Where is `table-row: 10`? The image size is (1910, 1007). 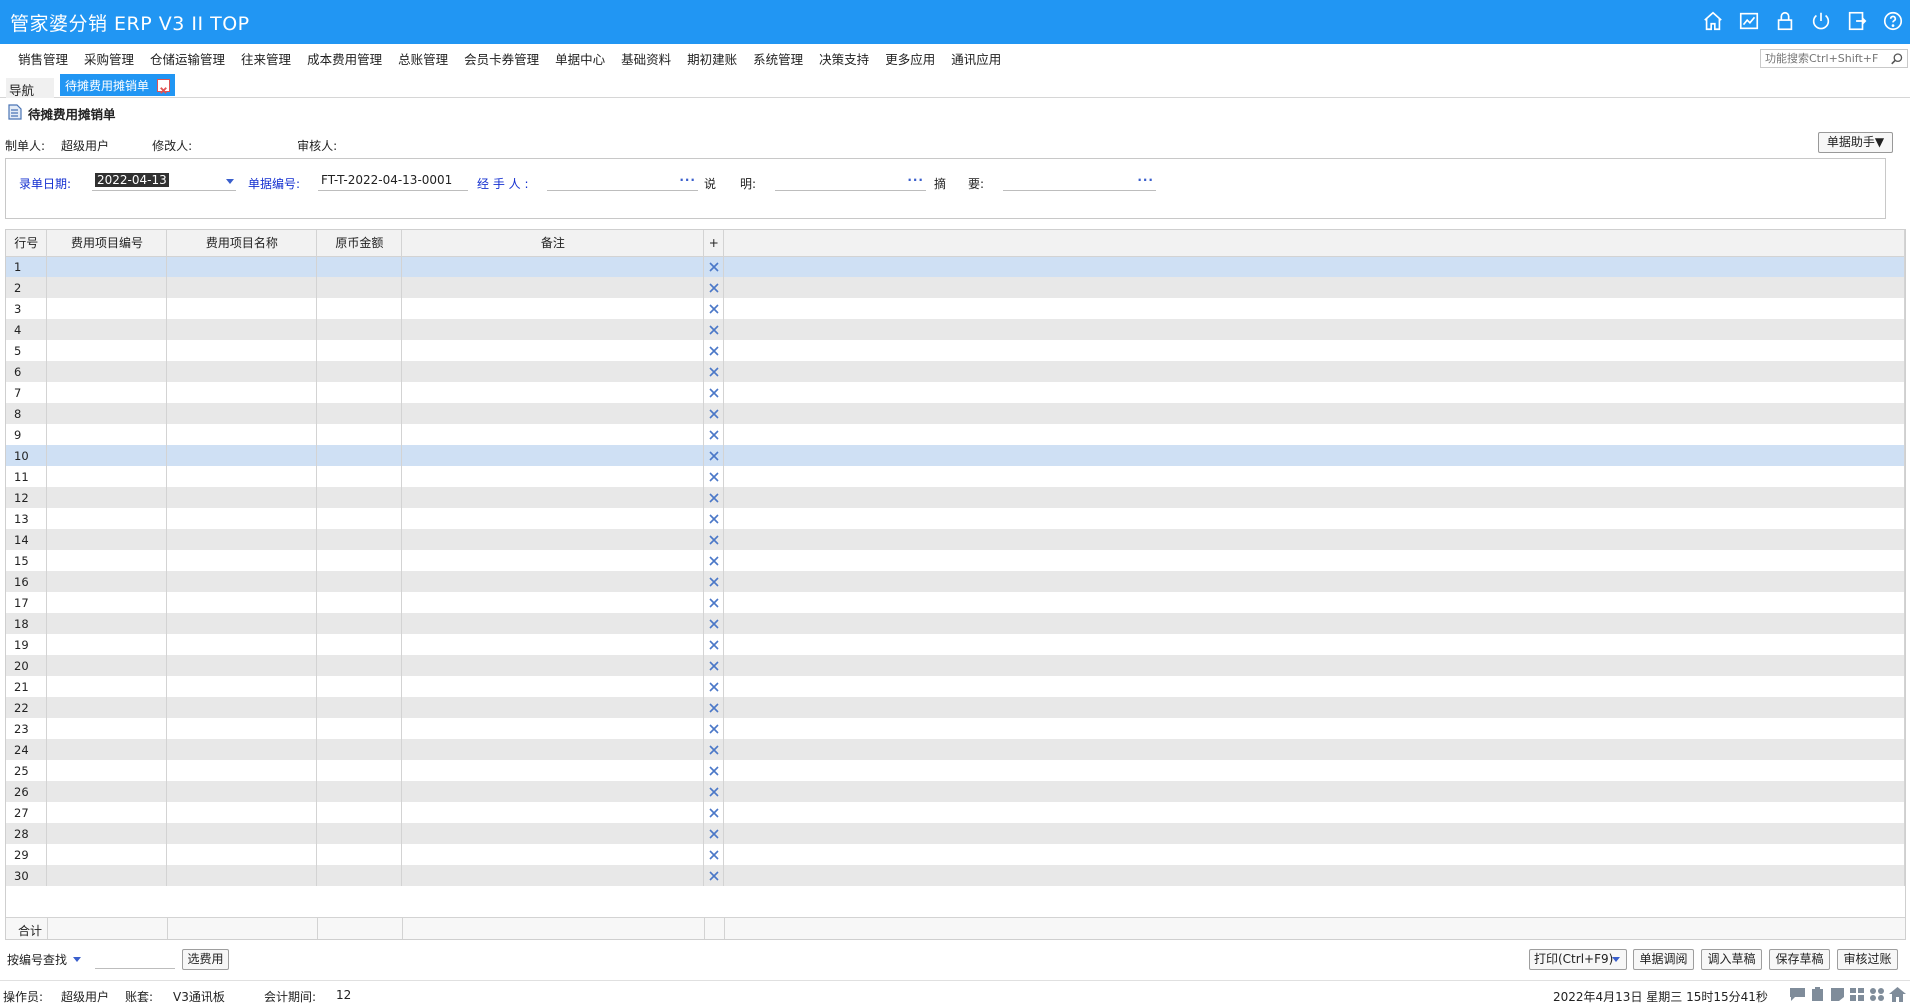
table-row: 10 is located at coordinates (955, 455).